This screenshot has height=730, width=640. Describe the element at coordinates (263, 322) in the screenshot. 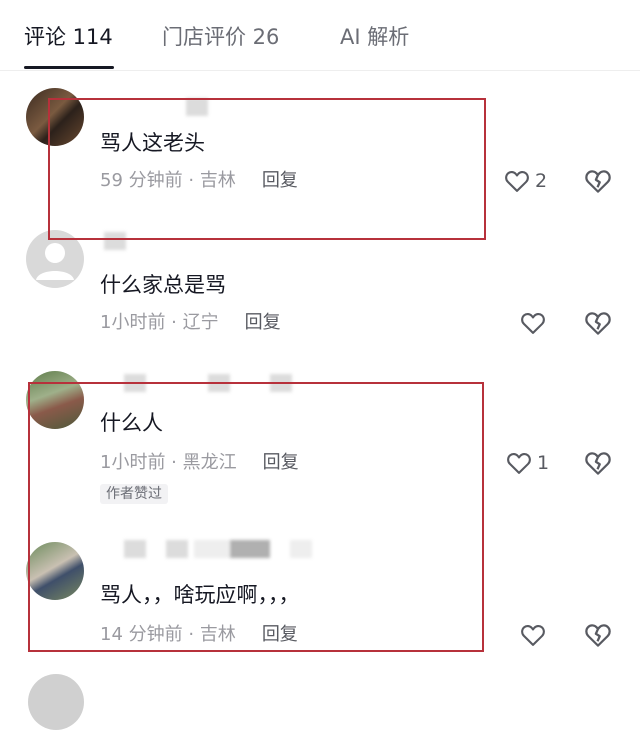

I see `reply-button: 回复` at that location.